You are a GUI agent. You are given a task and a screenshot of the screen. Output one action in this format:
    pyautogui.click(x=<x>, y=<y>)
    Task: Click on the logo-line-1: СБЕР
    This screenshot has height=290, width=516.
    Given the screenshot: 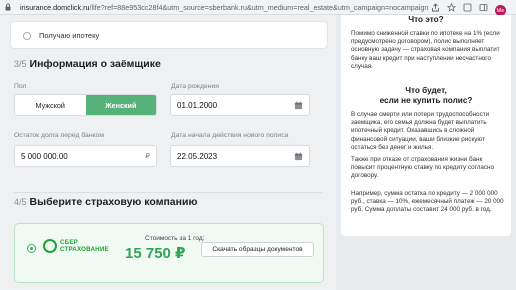 What is the action you would take?
    pyautogui.click(x=69, y=242)
    